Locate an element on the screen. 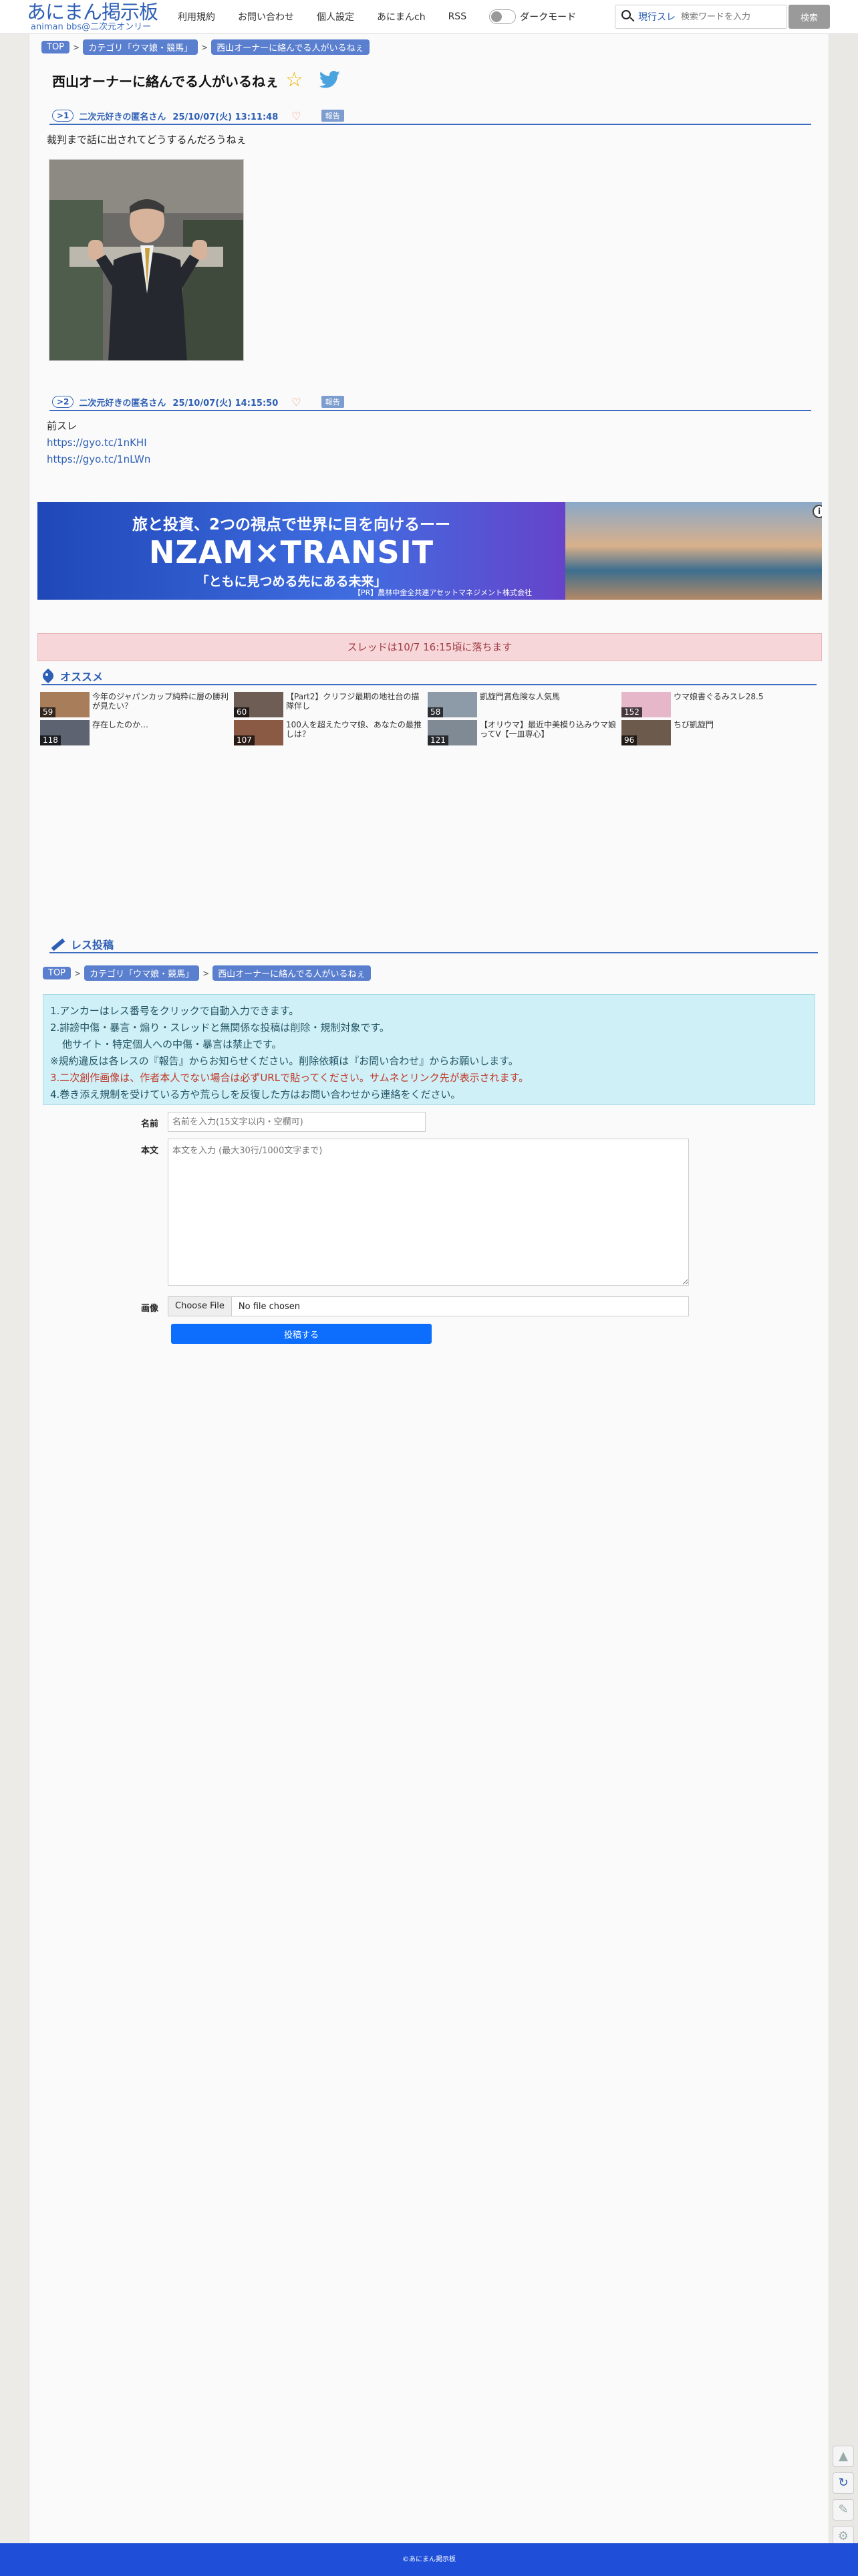  nav-rss: RSS is located at coordinates (457, 16).